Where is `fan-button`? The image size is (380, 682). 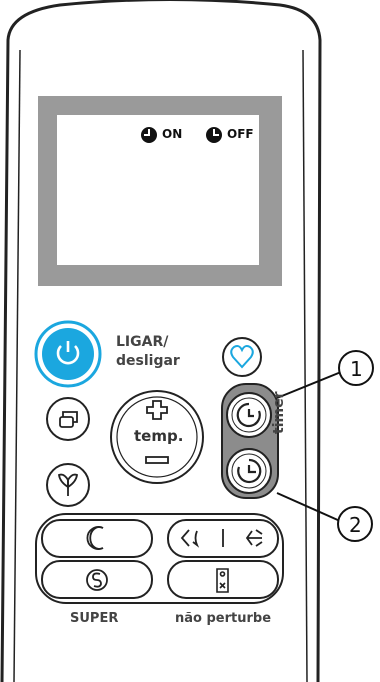
fan-button is located at coordinates (68, 485).